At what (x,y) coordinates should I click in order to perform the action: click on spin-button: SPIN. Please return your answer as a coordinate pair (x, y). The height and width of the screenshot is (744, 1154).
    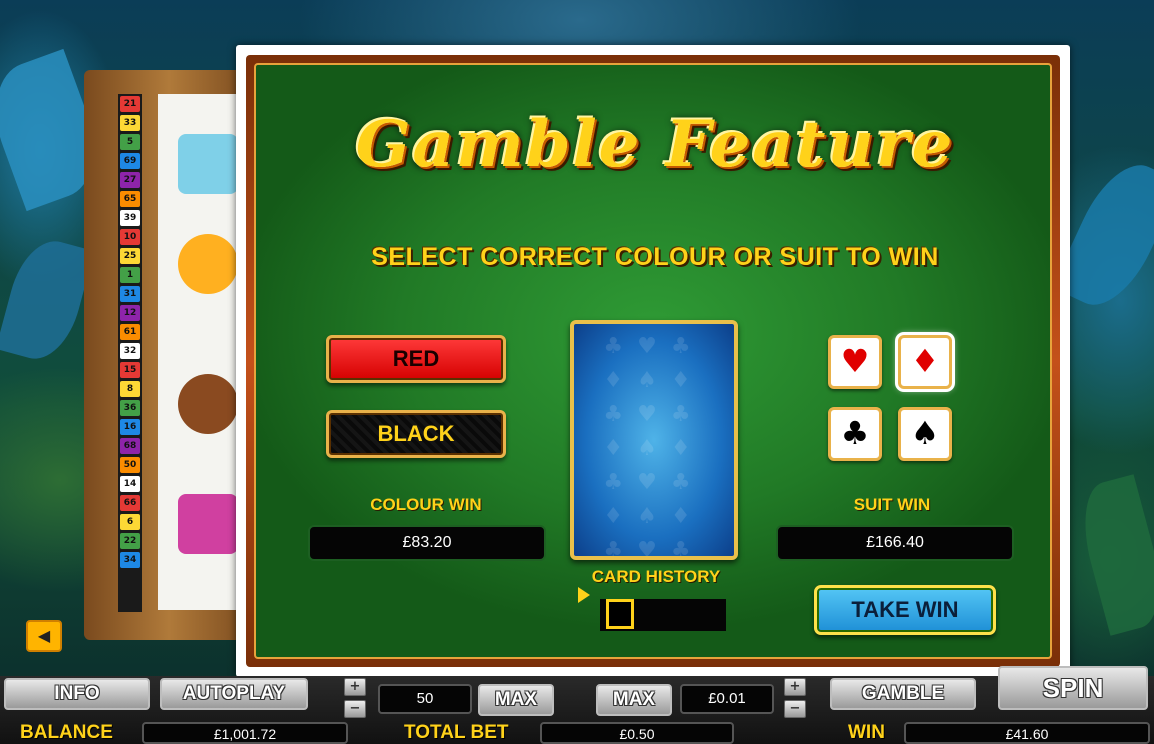
    Looking at the image, I should click on (1073, 688).